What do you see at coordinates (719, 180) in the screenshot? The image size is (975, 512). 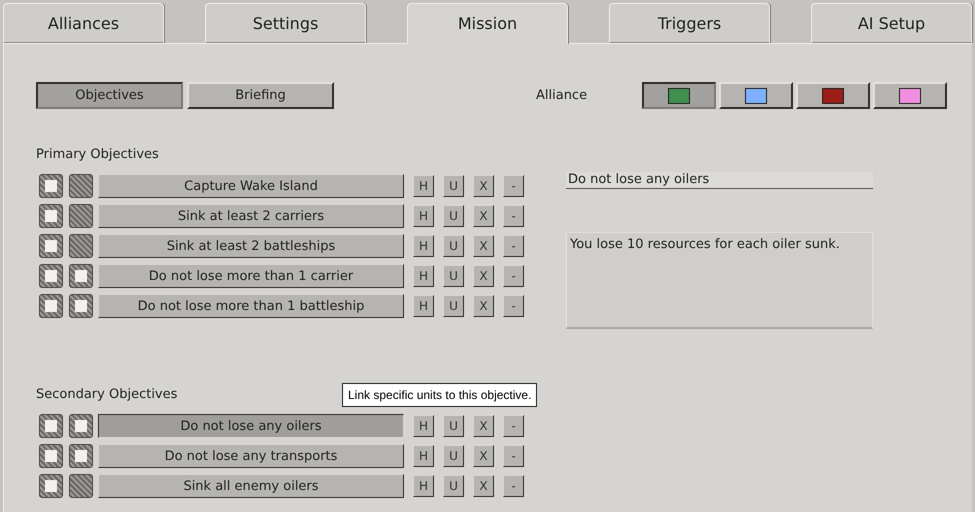 I see `objective-title-field: Do not lose any oilers` at bounding box center [719, 180].